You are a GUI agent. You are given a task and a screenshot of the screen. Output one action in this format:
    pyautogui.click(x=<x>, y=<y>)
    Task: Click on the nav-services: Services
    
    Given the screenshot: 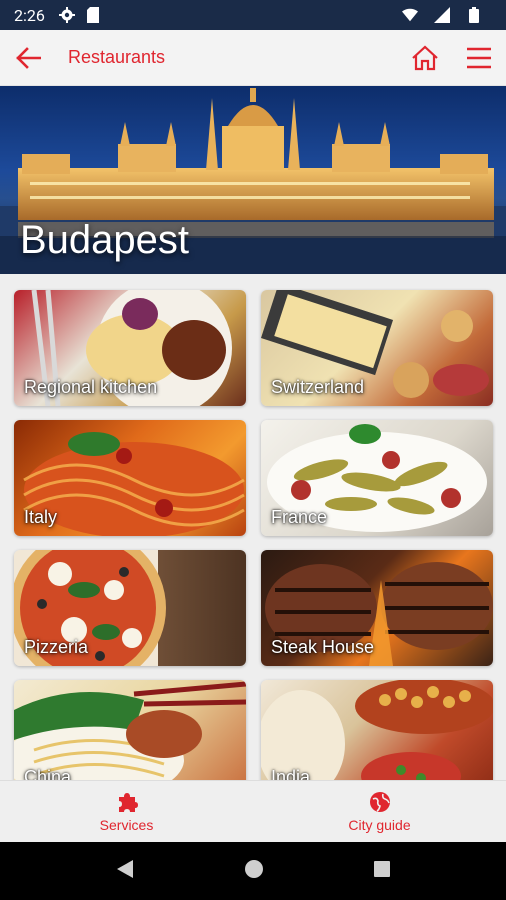 What is the action you would take?
    pyautogui.click(x=126, y=811)
    